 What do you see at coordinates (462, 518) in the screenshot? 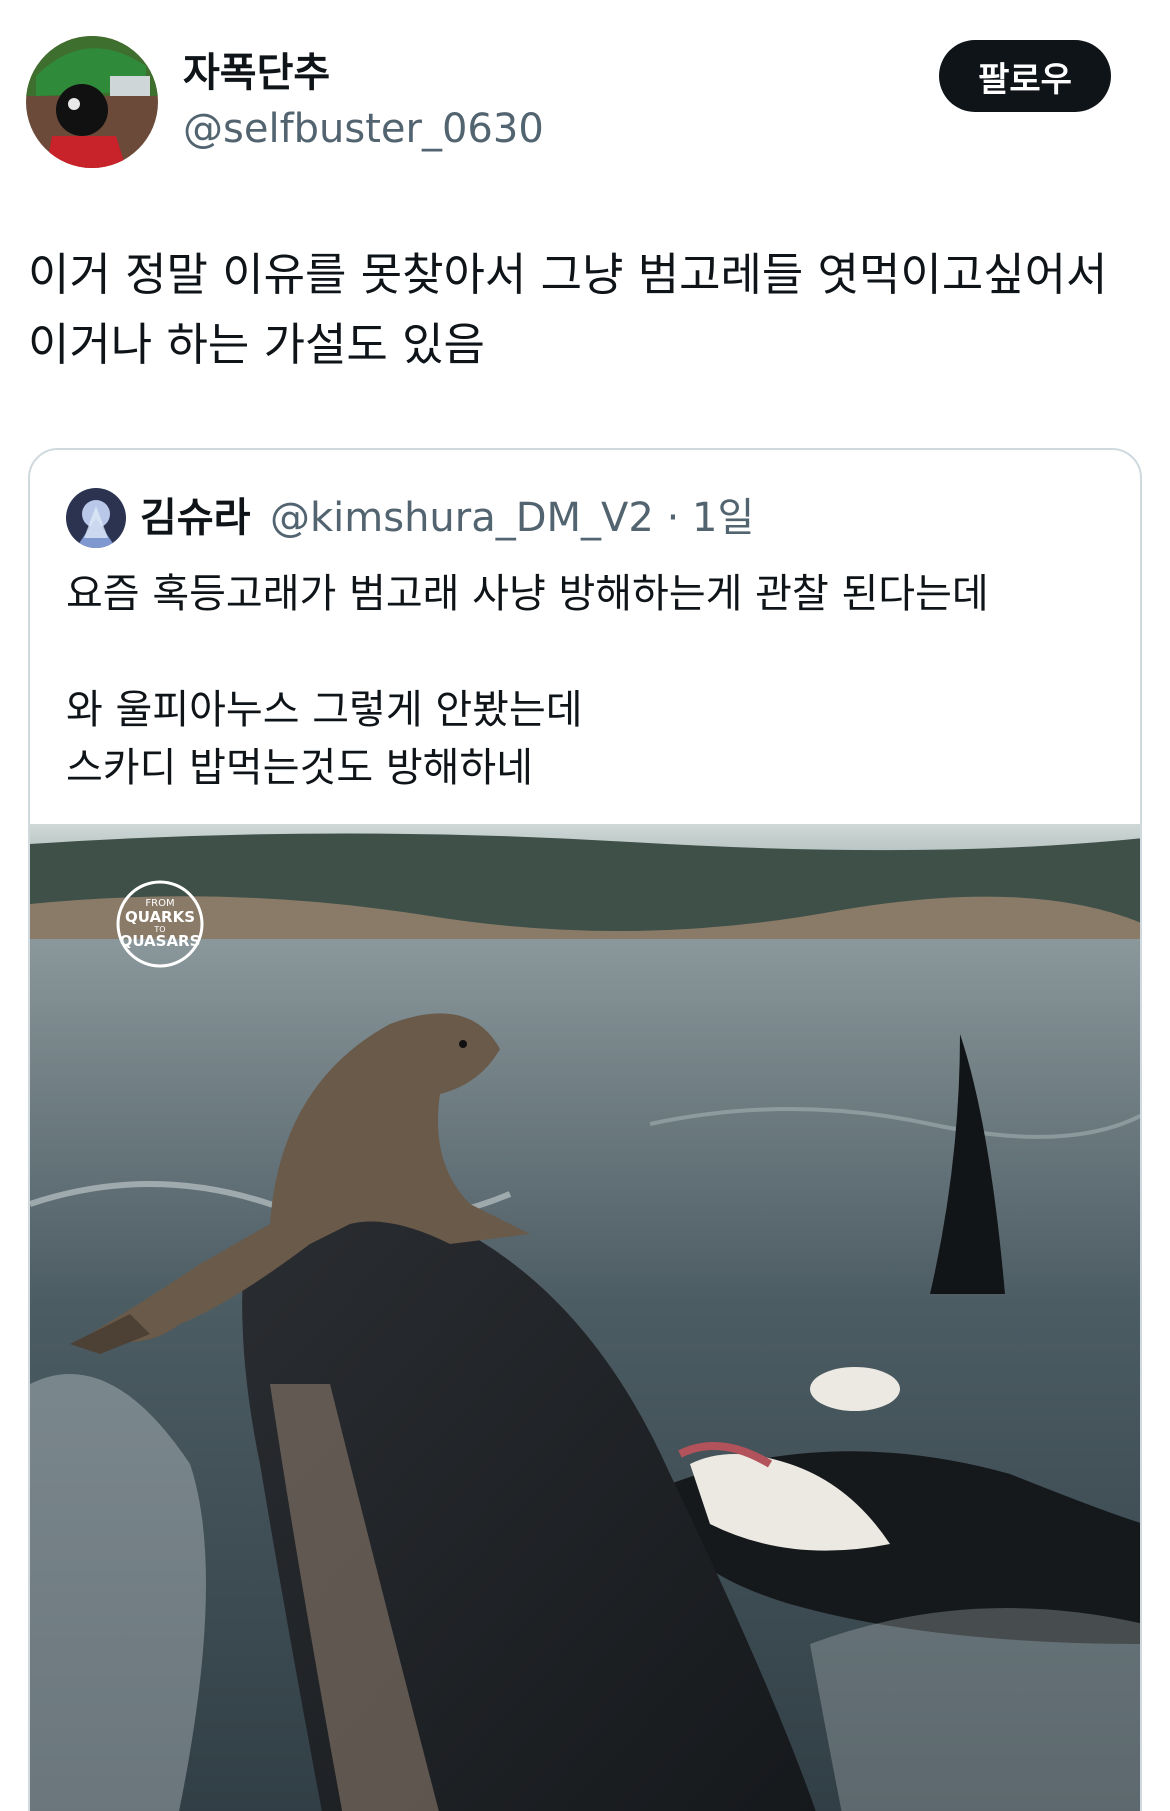
I see `quoted-author-handle: @kimshura_DM_V2` at bounding box center [462, 518].